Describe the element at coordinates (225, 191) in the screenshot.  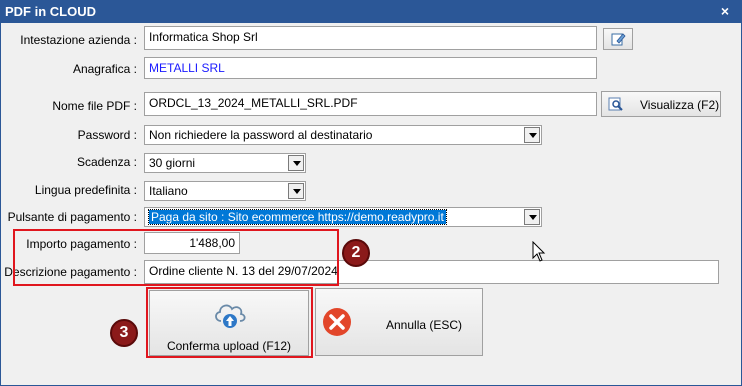
I see `lingua-select: Italiano` at that location.